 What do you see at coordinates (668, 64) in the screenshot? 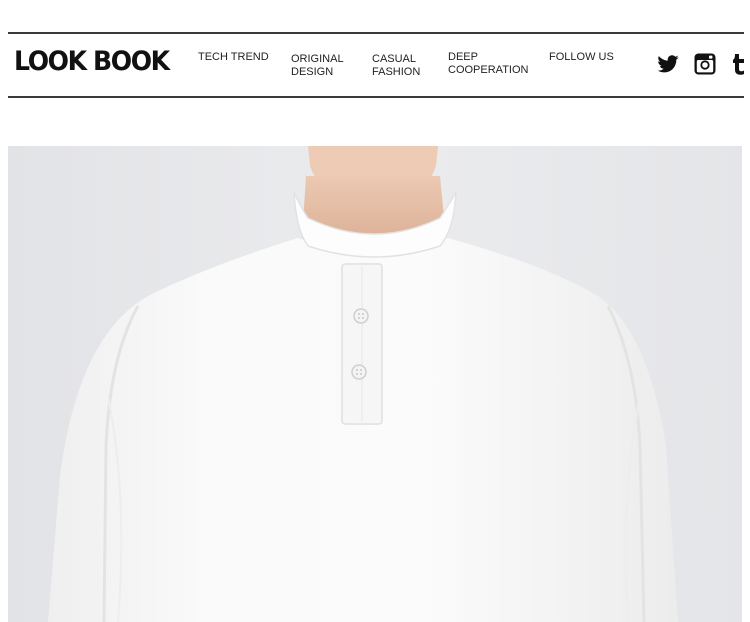
I see `twitter-icon` at bounding box center [668, 64].